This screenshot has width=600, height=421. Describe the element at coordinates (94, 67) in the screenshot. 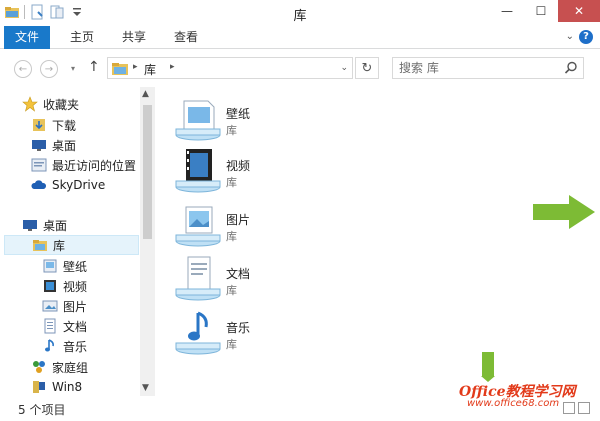

I see `up-button: ↑` at that location.